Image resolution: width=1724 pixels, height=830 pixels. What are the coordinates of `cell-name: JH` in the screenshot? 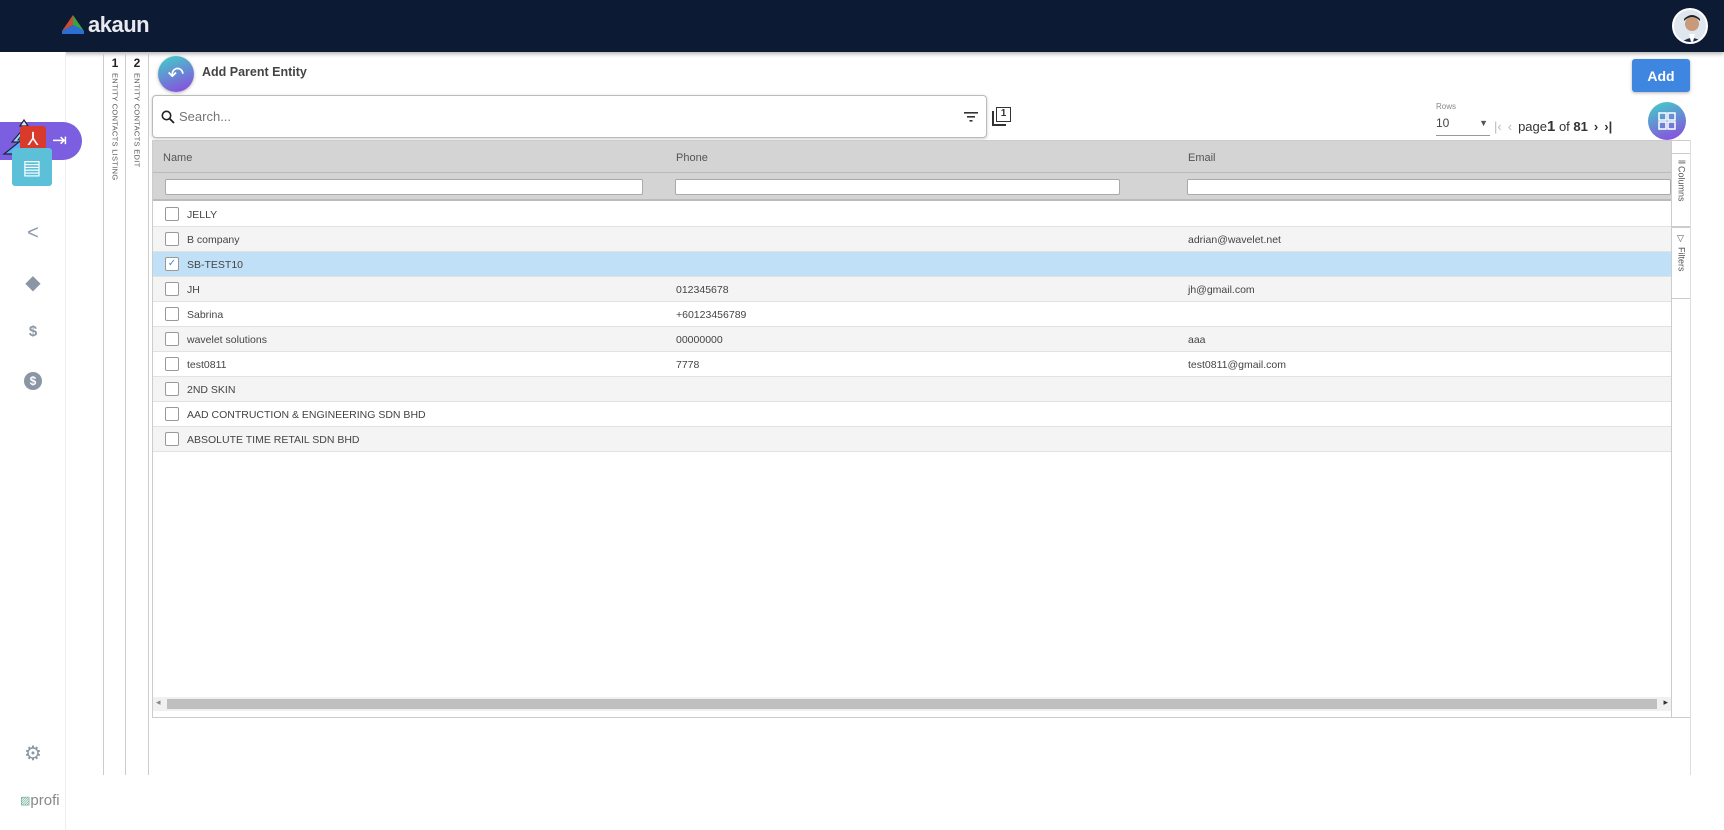 It's located at (193, 290).